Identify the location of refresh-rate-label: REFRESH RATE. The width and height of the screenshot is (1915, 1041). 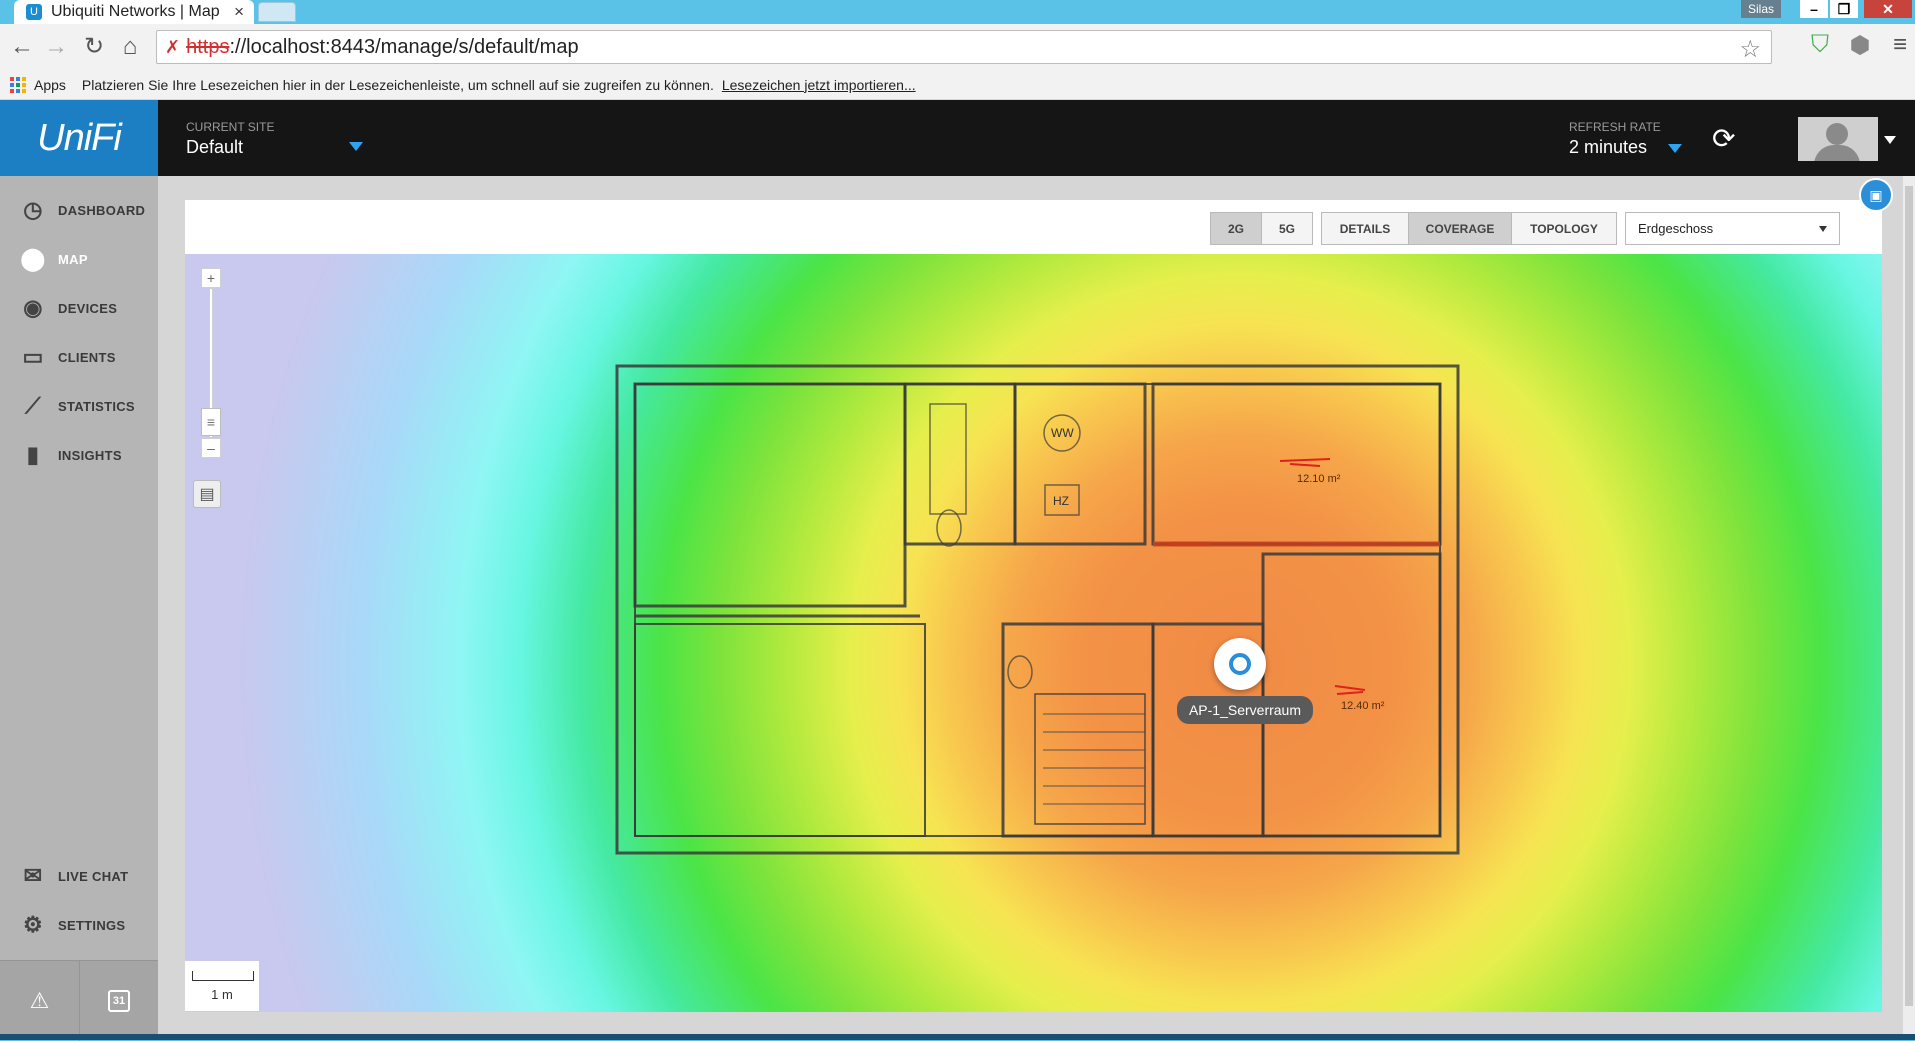
(1615, 127).